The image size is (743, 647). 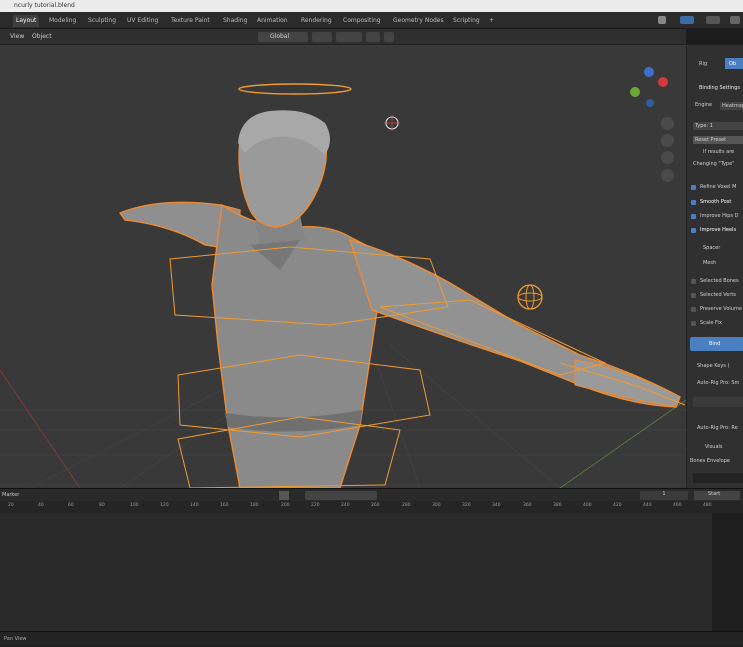 What do you see at coordinates (717, 495) in the screenshot?
I see `start-field: Start` at bounding box center [717, 495].